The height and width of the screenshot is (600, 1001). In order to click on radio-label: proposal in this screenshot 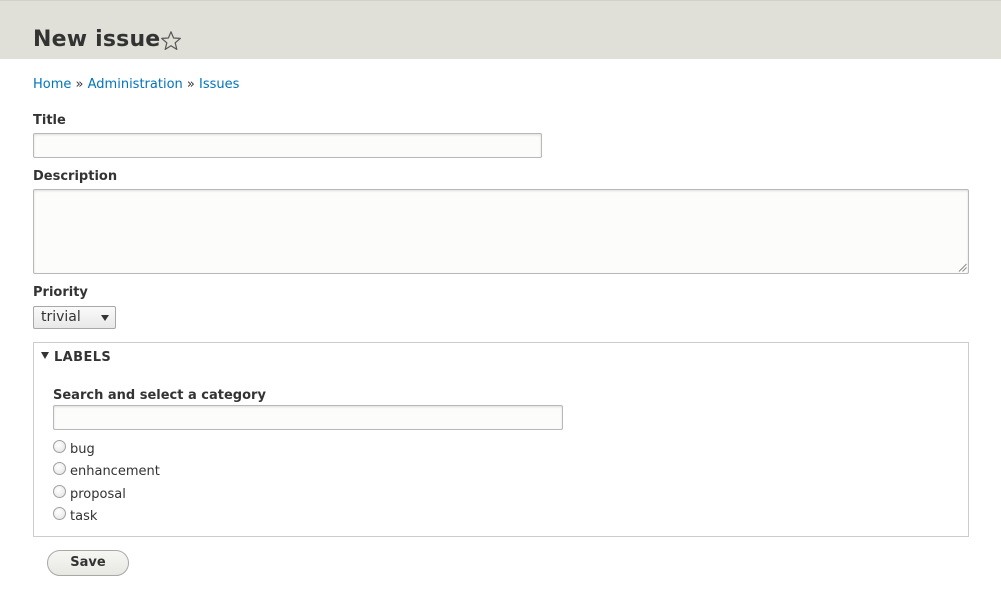, I will do `click(98, 494)`.